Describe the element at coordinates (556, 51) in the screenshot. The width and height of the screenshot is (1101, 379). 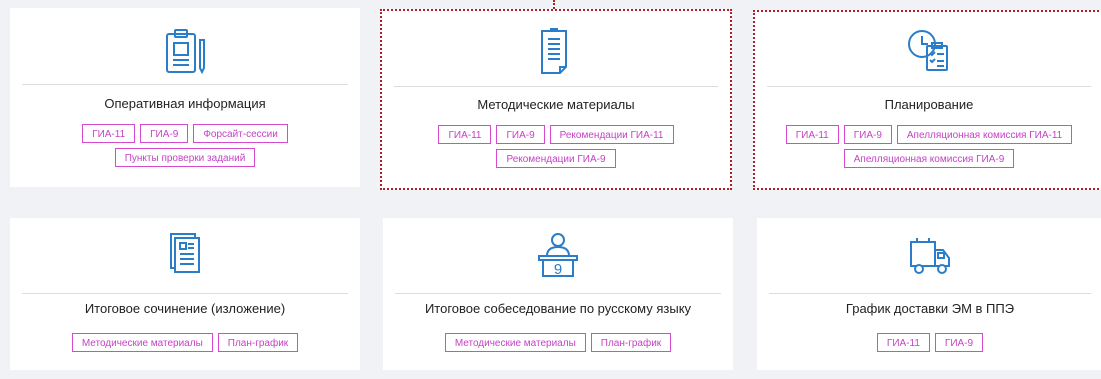
I see `document-lines-icon` at that location.